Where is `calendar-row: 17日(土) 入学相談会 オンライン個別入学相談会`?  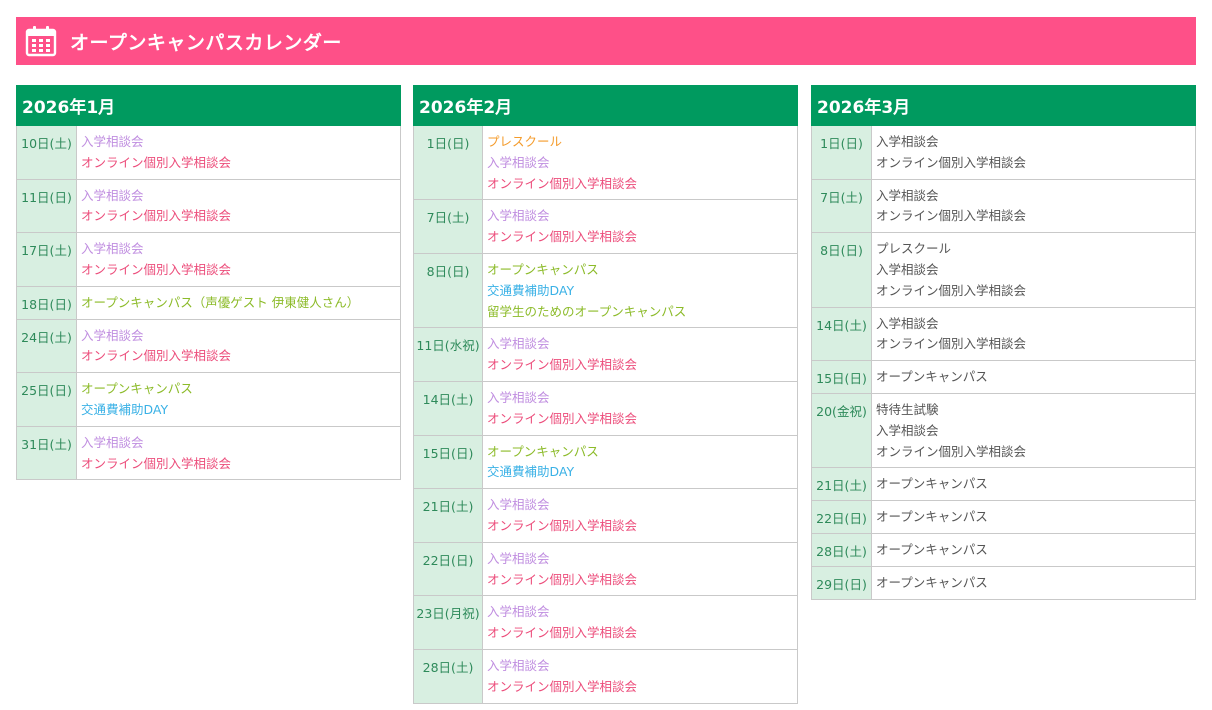 calendar-row: 17日(土) 入学相談会 オンライン個別入学相談会 is located at coordinates (208, 260).